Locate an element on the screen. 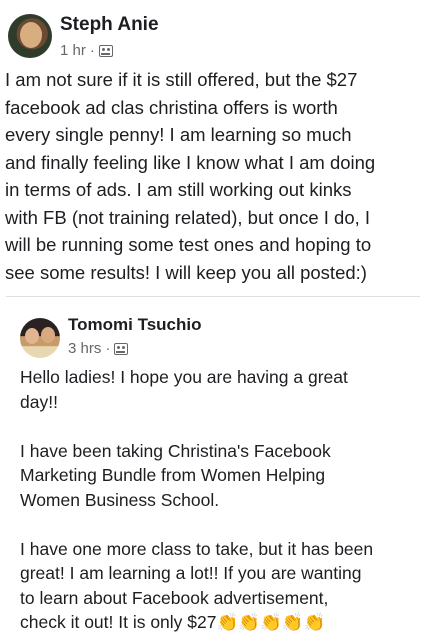  post-time: 1 hr is located at coordinates (73, 50).